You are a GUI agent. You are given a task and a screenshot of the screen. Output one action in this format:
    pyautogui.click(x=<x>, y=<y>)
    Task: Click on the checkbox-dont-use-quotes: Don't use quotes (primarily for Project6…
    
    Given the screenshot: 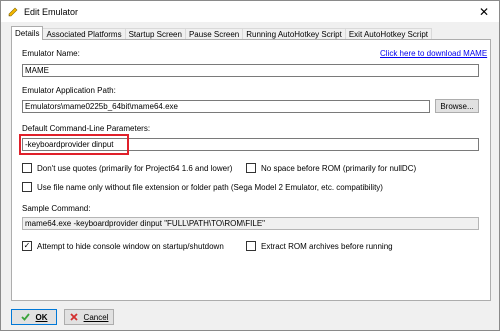 What is the action you would take?
    pyautogui.click(x=127, y=168)
    